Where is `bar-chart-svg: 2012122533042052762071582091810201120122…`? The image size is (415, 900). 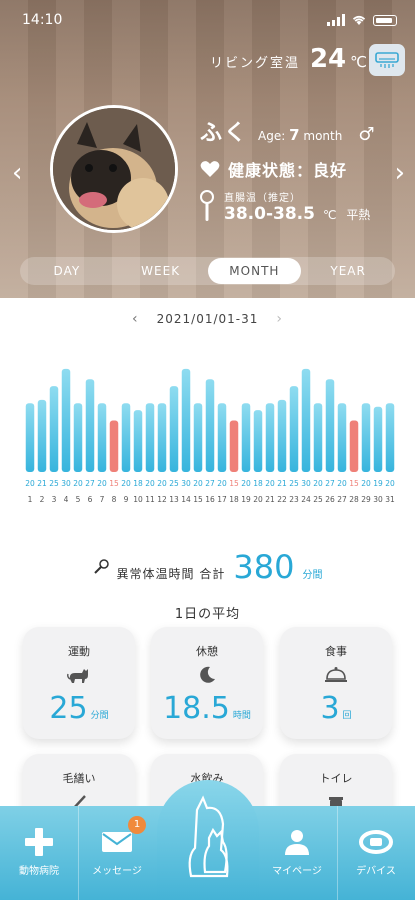 bar-chart-svg: 2012122533042052762071582091810201120122… is located at coordinates (210, 436).